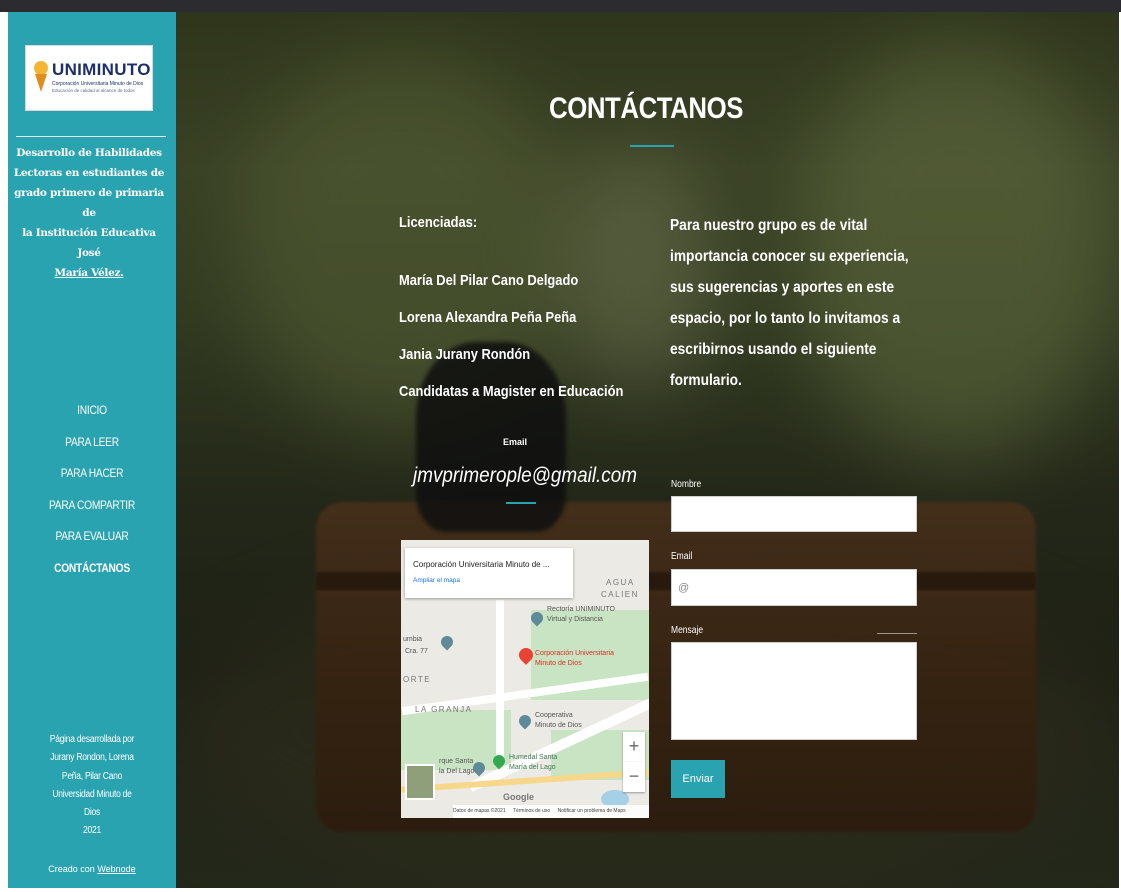  Describe the element at coordinates (98, 84) in the screenshot. I see `logo-subtitle: Corporación Universitaria Minuto de Dios` at that location.